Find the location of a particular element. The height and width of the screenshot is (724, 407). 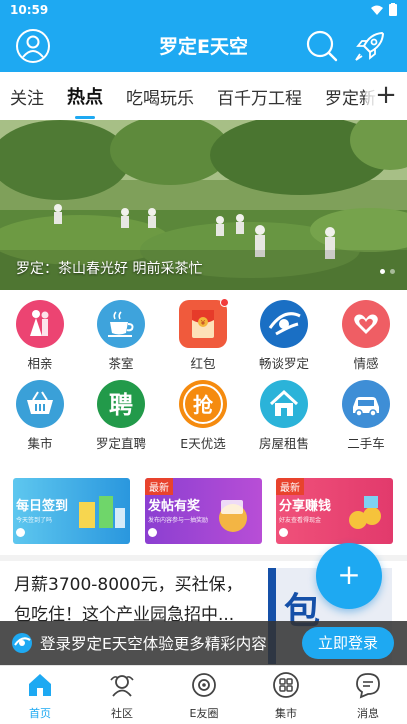

promo-title: 每日签到 is located at coordinates (42, 506).